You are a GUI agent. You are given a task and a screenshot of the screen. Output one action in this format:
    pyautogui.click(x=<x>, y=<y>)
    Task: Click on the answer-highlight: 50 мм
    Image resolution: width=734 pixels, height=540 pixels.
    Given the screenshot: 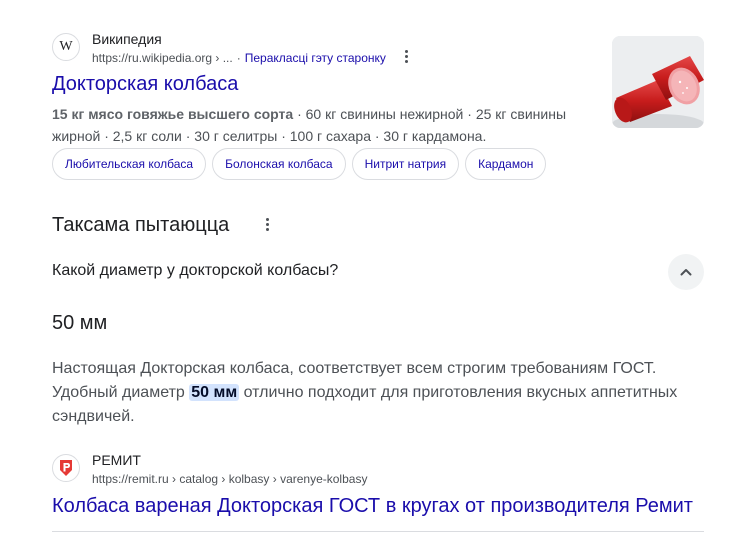 What is the action you would take?
    pyautogui.click(x=214, y=392)
    